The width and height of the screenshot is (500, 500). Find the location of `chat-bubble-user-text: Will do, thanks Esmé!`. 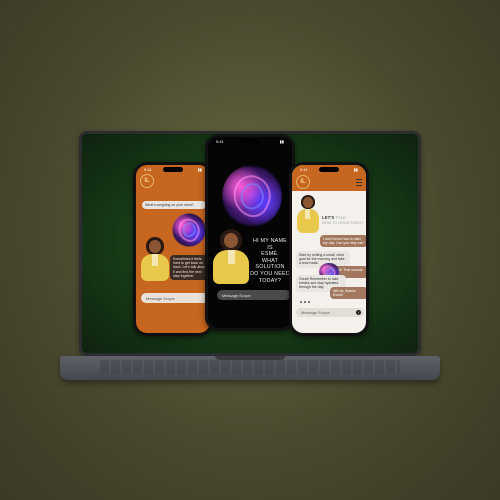

chat-bubble-user-text: Will do, thanks Esmé! is located at coordinates (344, 293).